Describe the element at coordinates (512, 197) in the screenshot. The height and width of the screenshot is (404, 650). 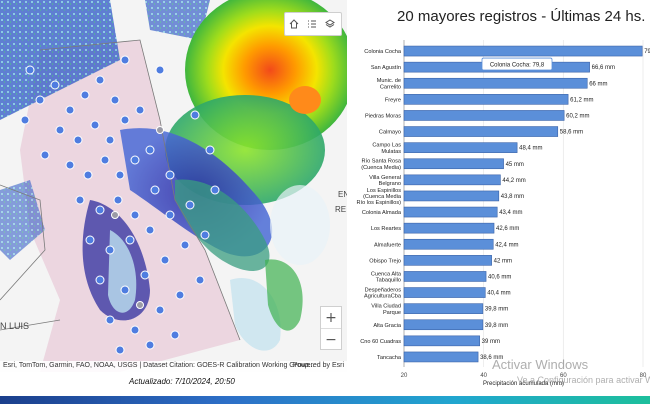
I see `value-label: 43,8 mm` at that location.